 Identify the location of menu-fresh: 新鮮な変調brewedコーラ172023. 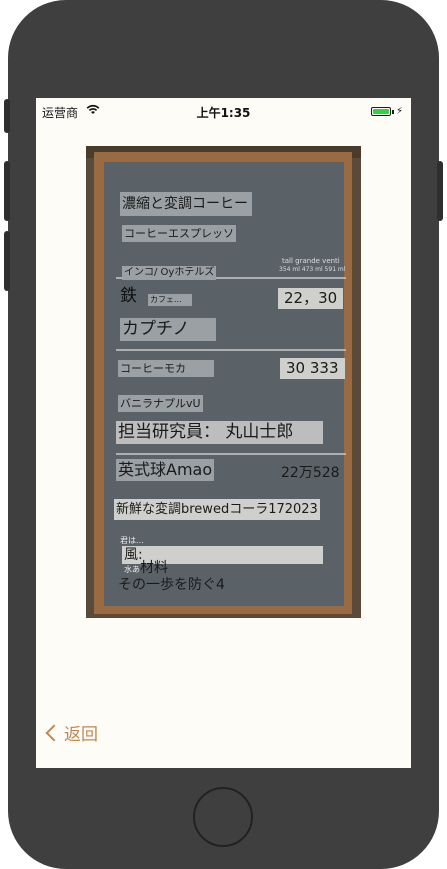
(217, 509).